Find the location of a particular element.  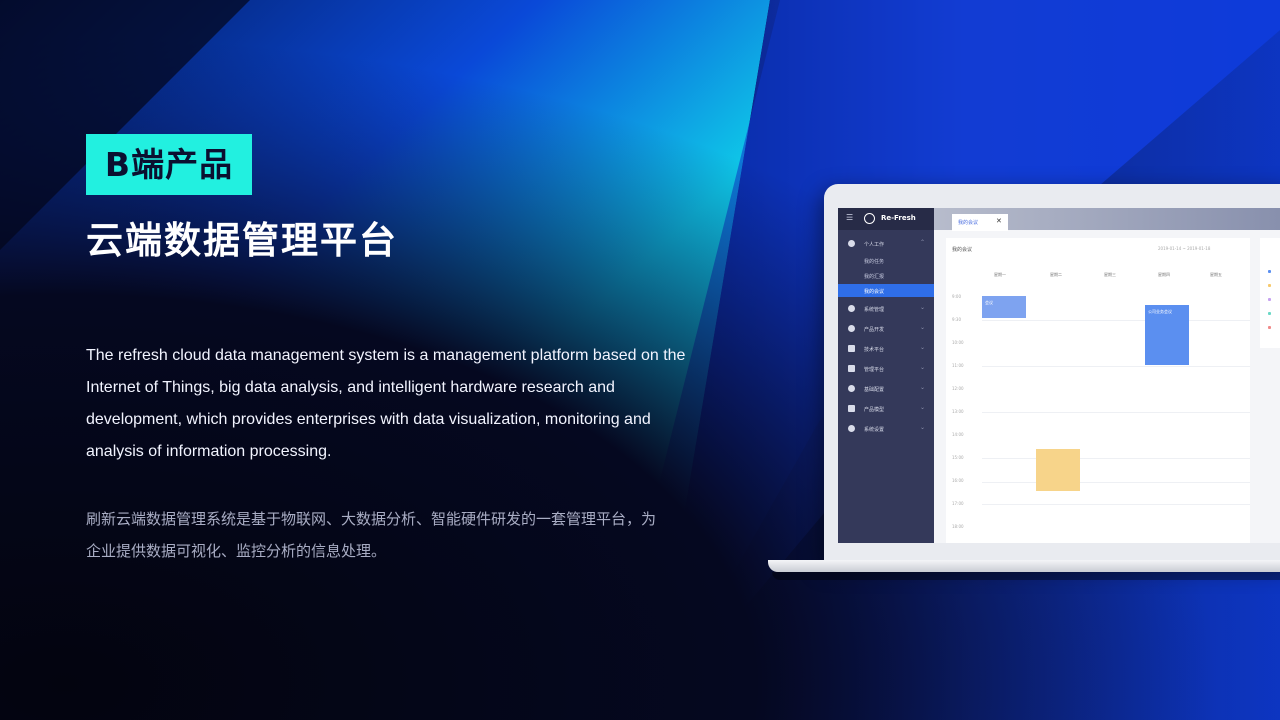

sidebar-item-label: 产品开发 is located at coordinates (874, 330).